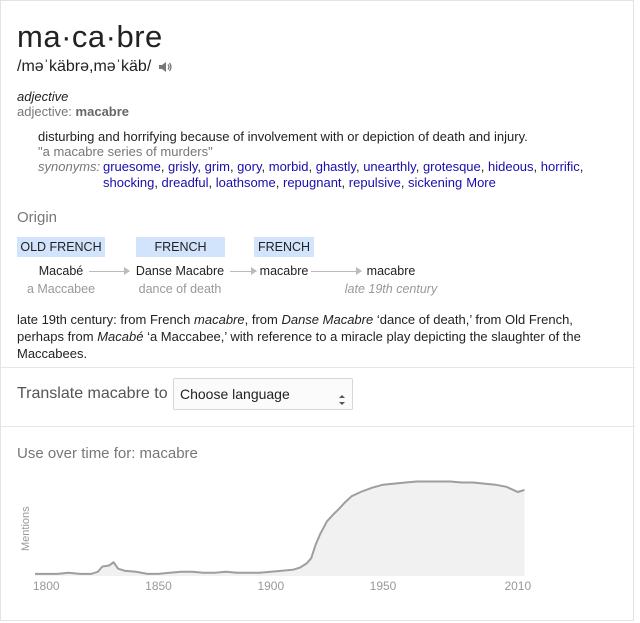  What do you see at coordinates (289, 166) in the screenshot?
I see `synonym-link: morbid` at bounding box center [289, 166].